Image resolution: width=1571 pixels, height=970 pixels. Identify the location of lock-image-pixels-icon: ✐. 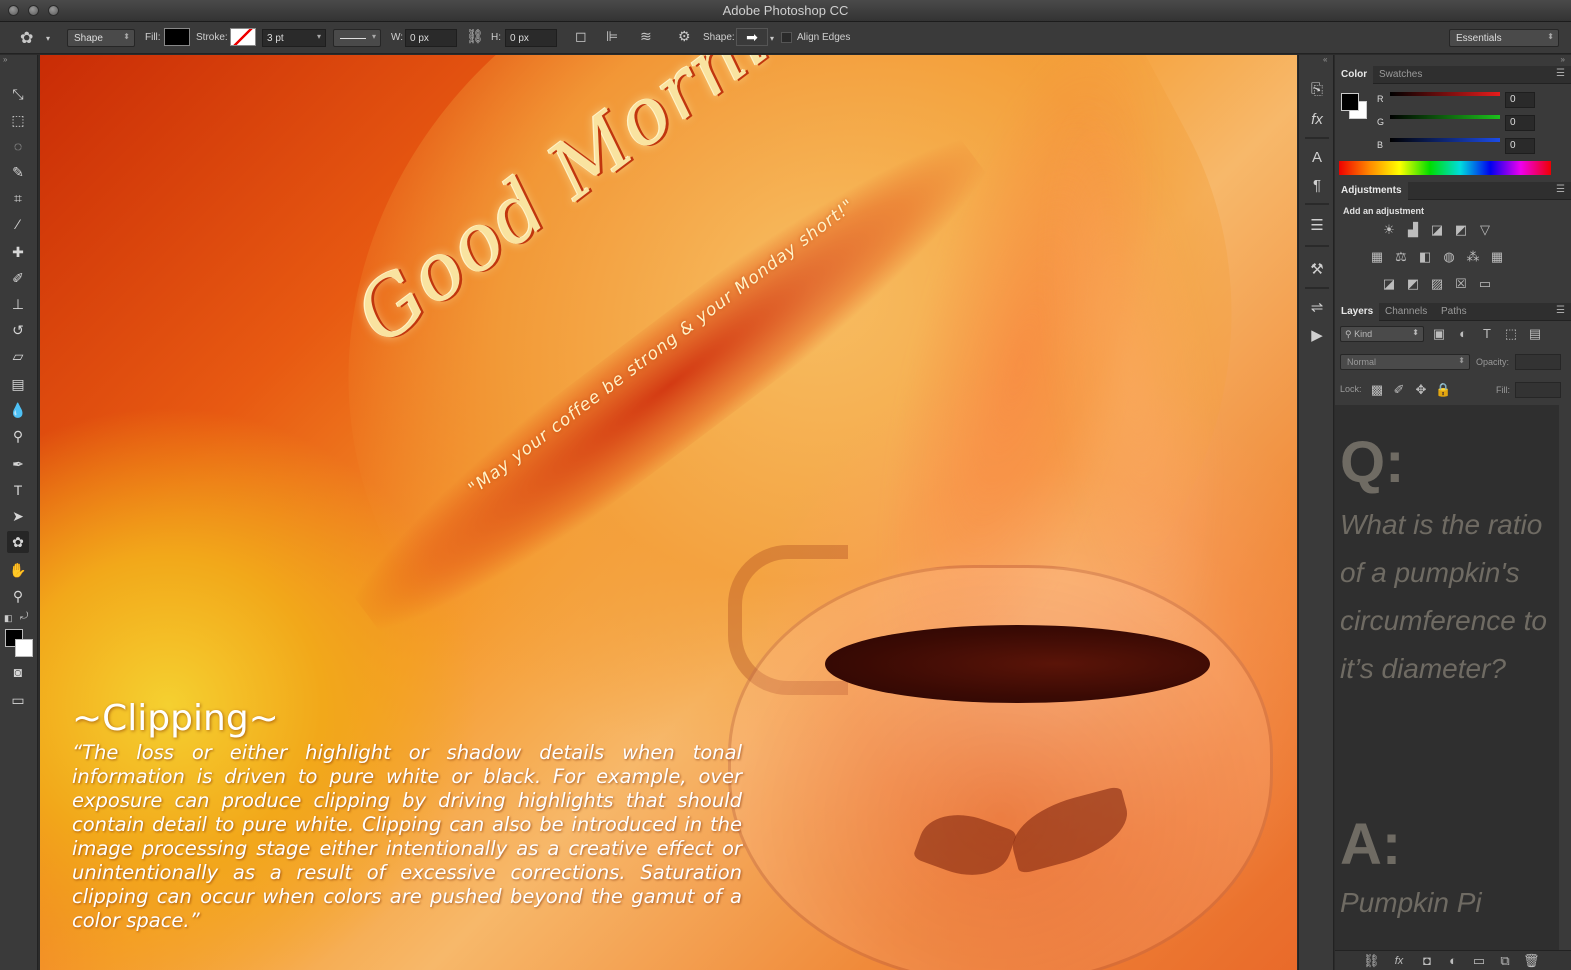
(1399, 390).